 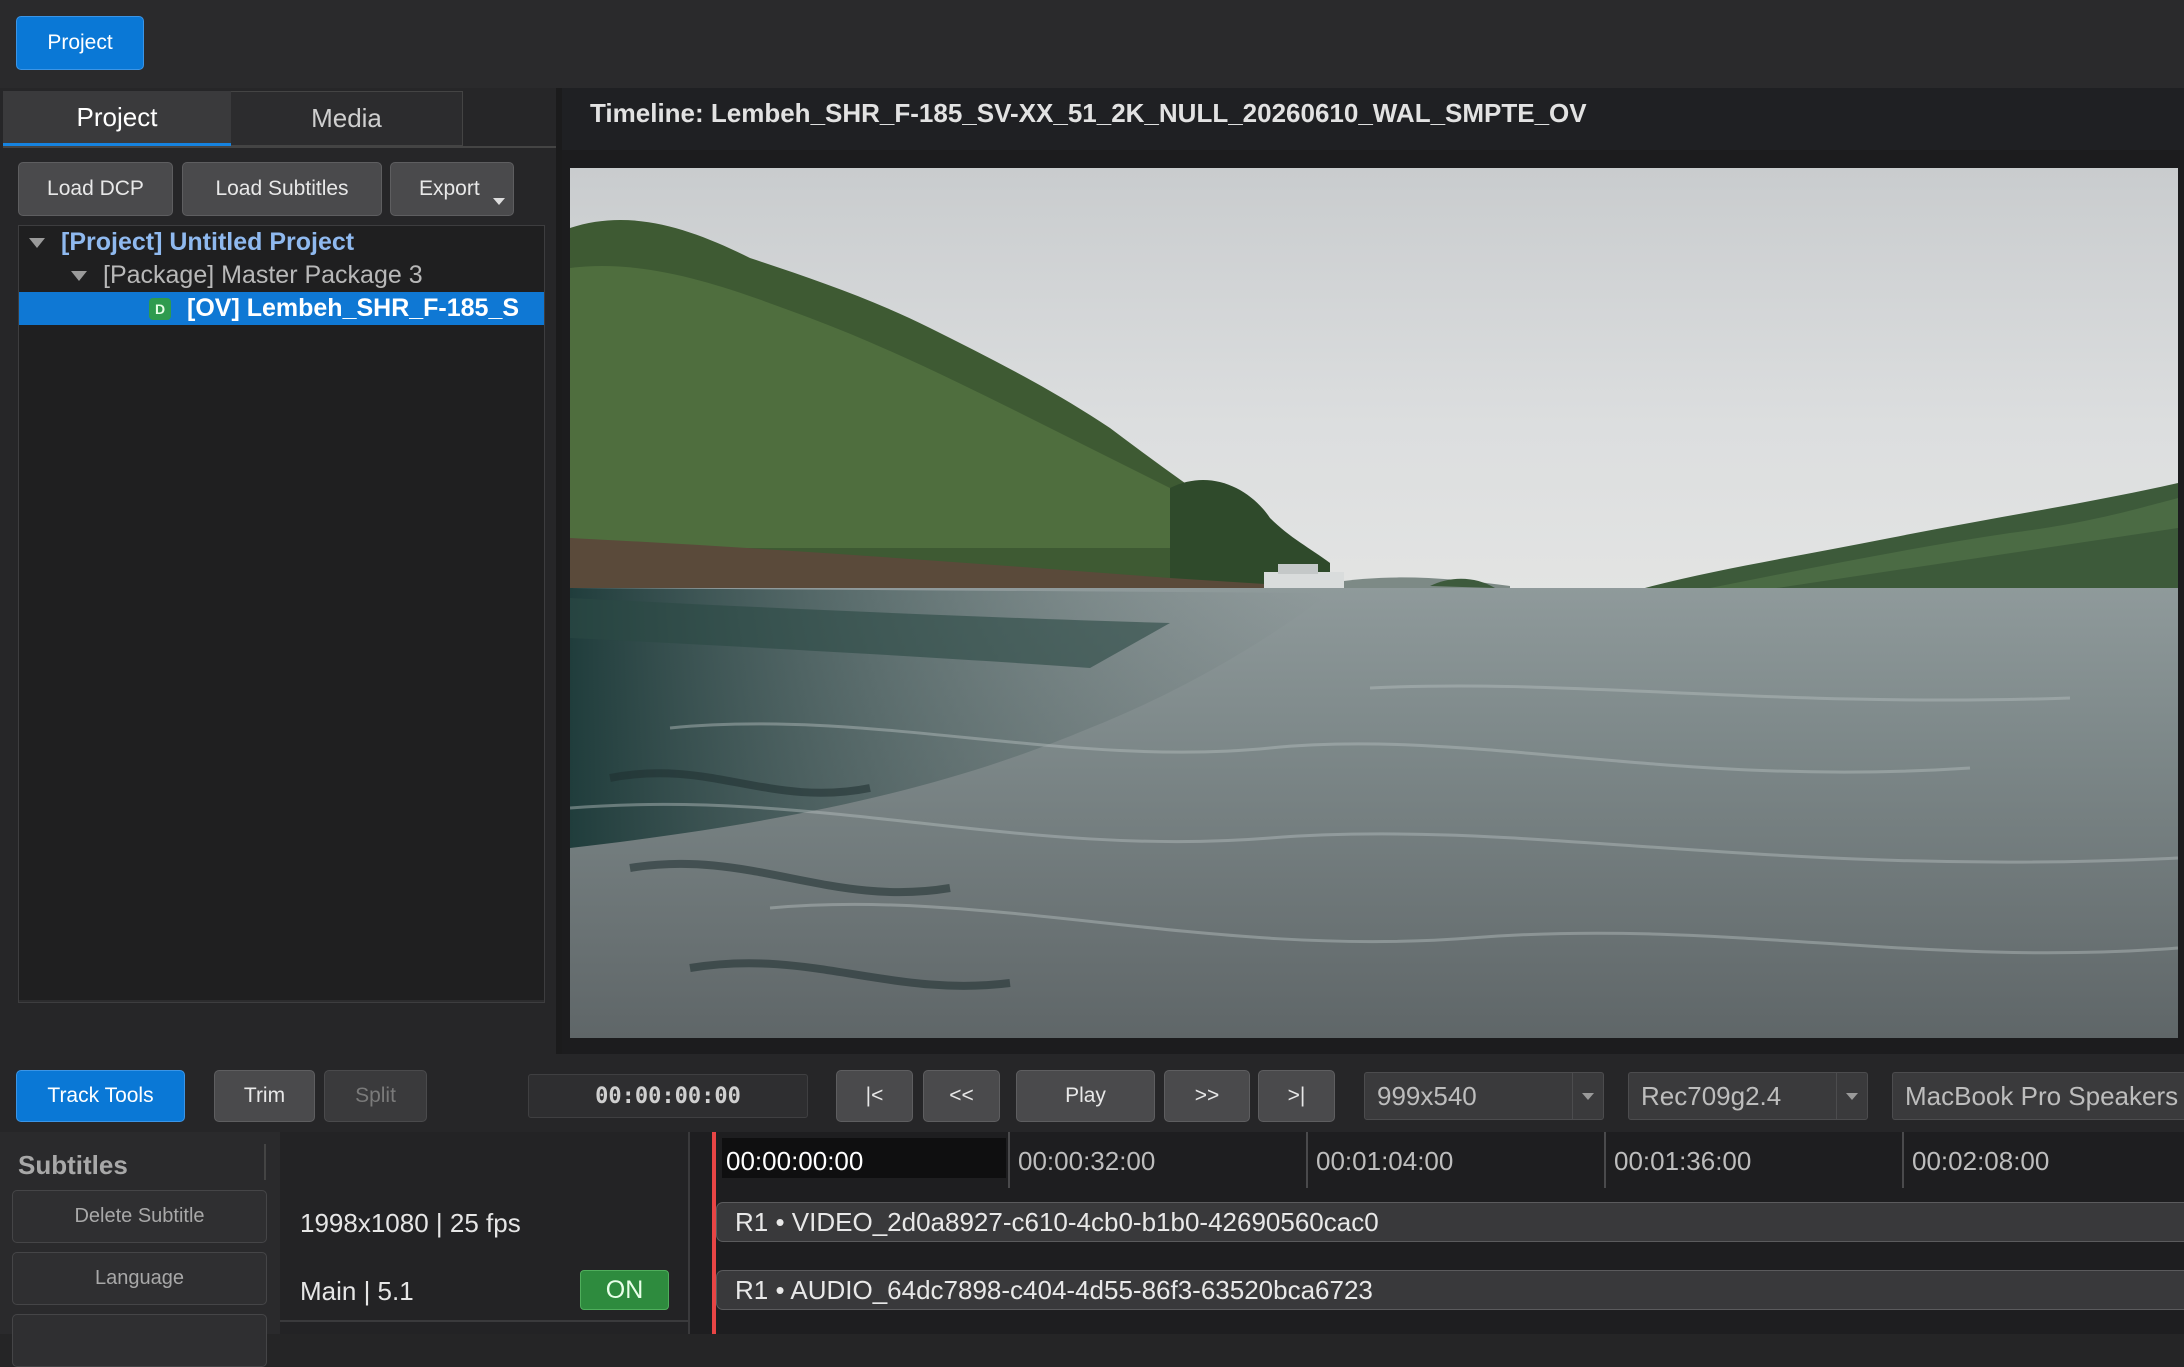 I want to click on split-button: Split, so click(x=375, y=1096).